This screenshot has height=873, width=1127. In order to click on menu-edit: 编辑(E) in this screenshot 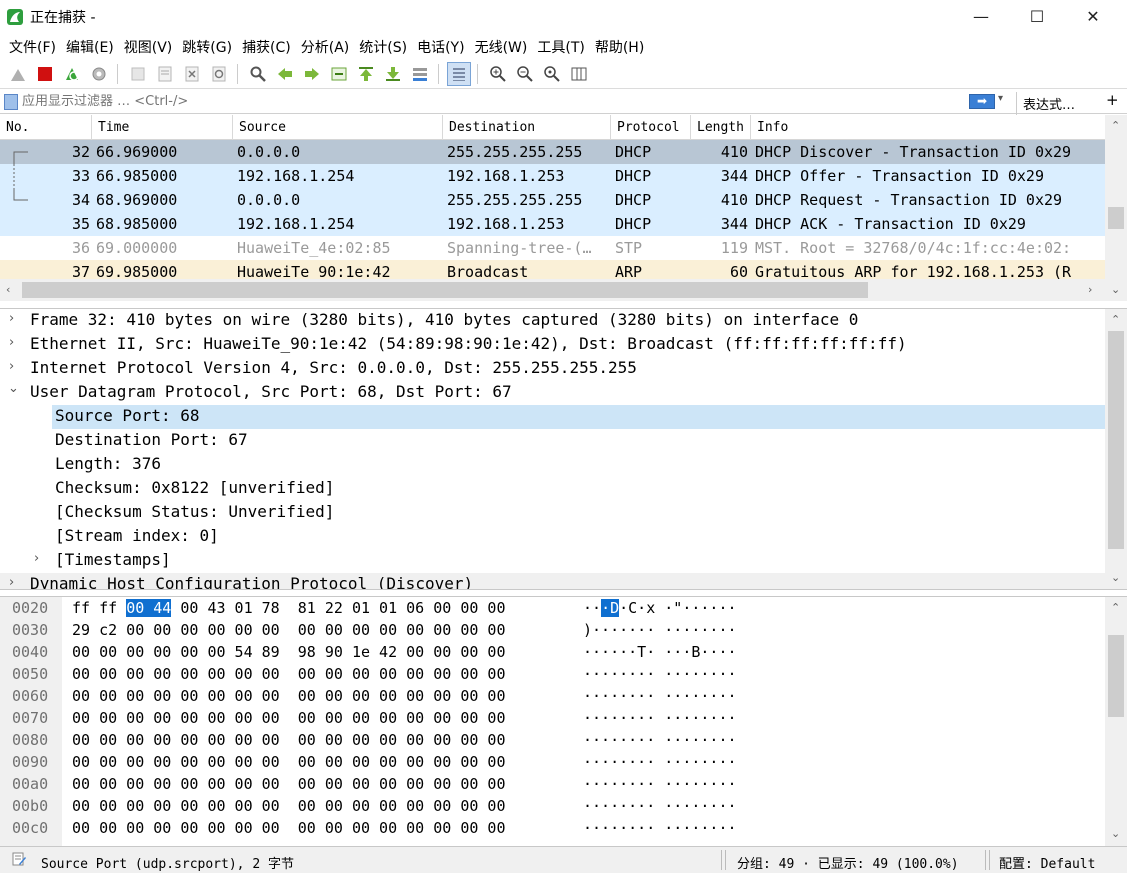, I will do `click(90, 47)`.